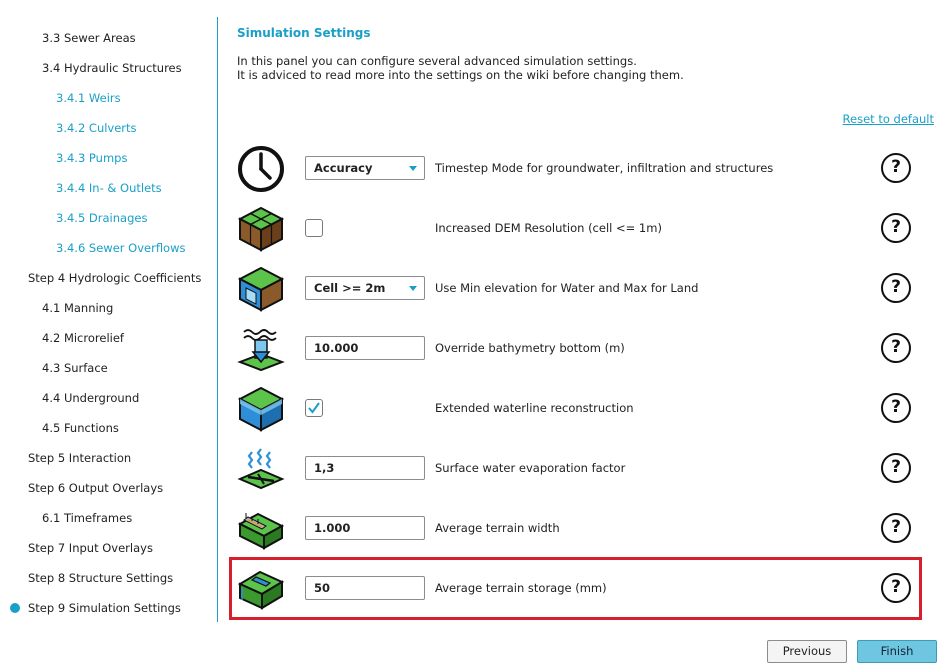 The image size is (942, 669). Describe the element at coordinates (80, 428) in the screenshot. I see `sidebar-item-functions: 4.5 Functions` at that location.